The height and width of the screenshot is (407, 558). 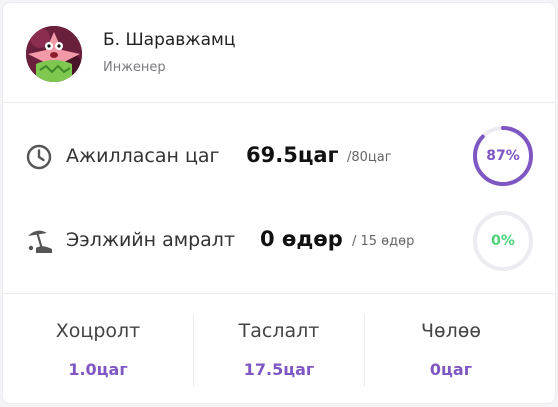 I want to click on worked-hours-label: Ажилласан цаг, so click(x=143, y=156).